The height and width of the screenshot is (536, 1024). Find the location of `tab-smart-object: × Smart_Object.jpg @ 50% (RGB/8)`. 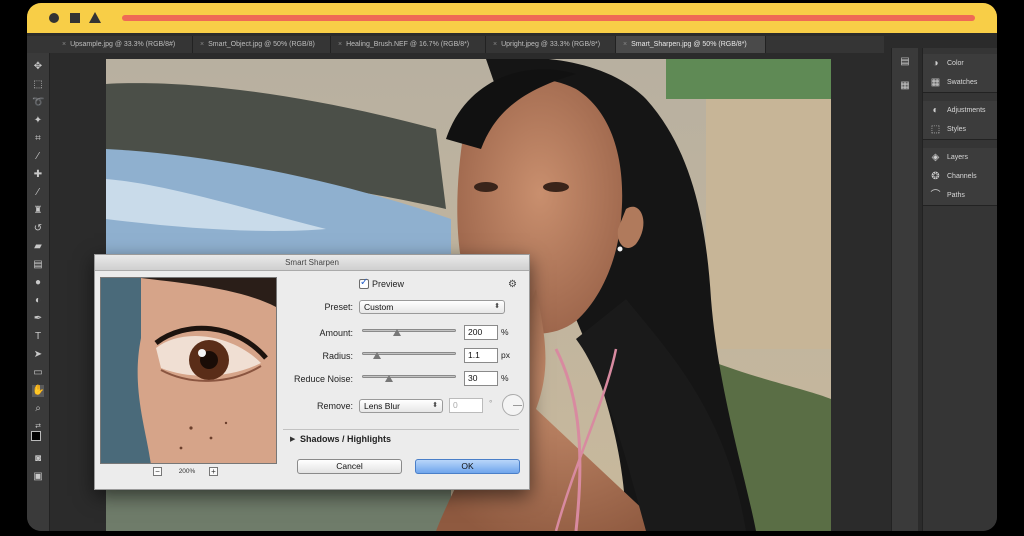

tab-smart-object: × Smart_Object.jpg @ 50% (RGB/8) is located at coordinates (262, 44).